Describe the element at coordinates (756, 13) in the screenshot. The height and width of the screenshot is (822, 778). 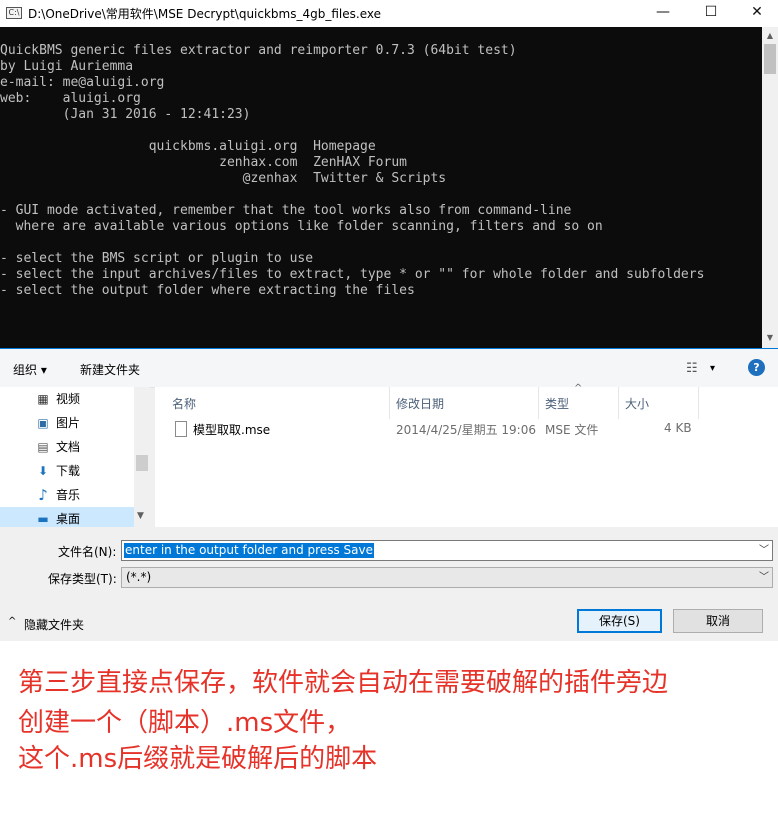
I see `close-button: ✕` at that location.